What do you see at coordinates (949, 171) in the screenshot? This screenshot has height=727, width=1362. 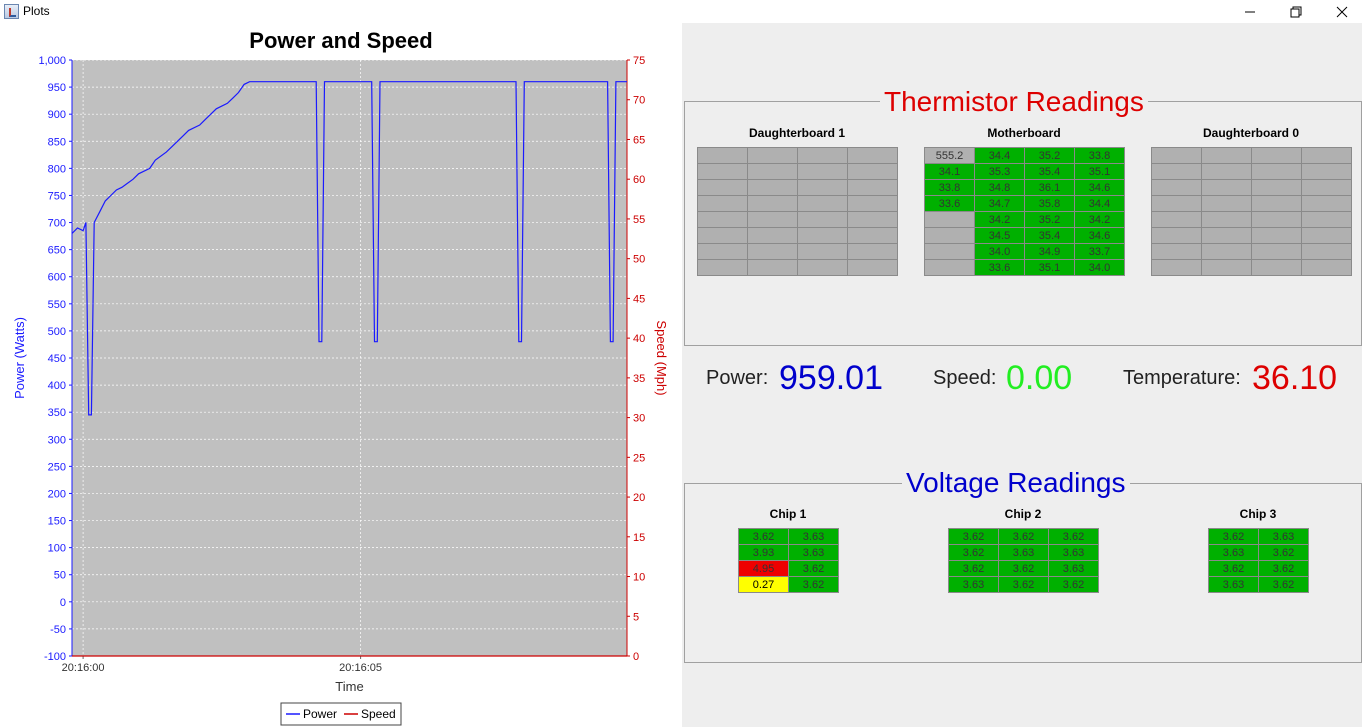 I see `reading-cell: 34.1` at bounding box center [949, 171].